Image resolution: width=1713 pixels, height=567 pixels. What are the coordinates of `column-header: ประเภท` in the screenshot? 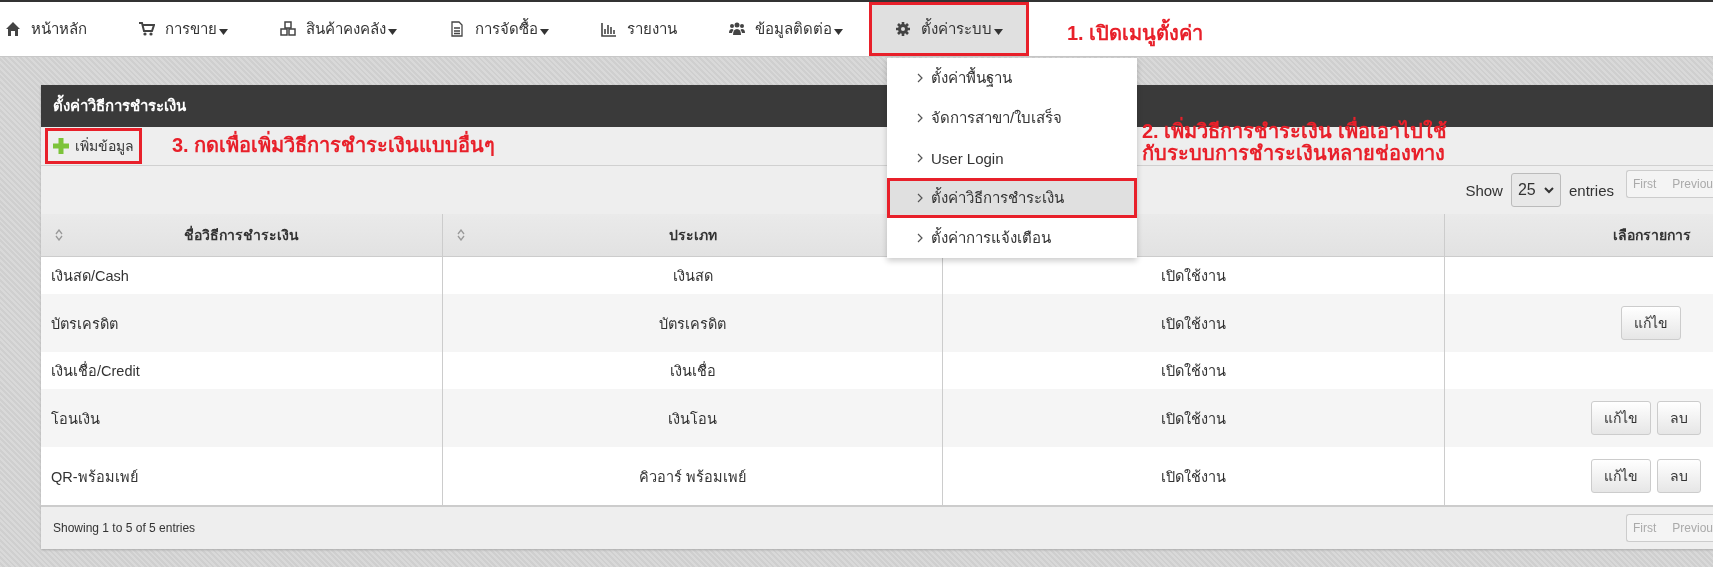 It's located at (692, 235).